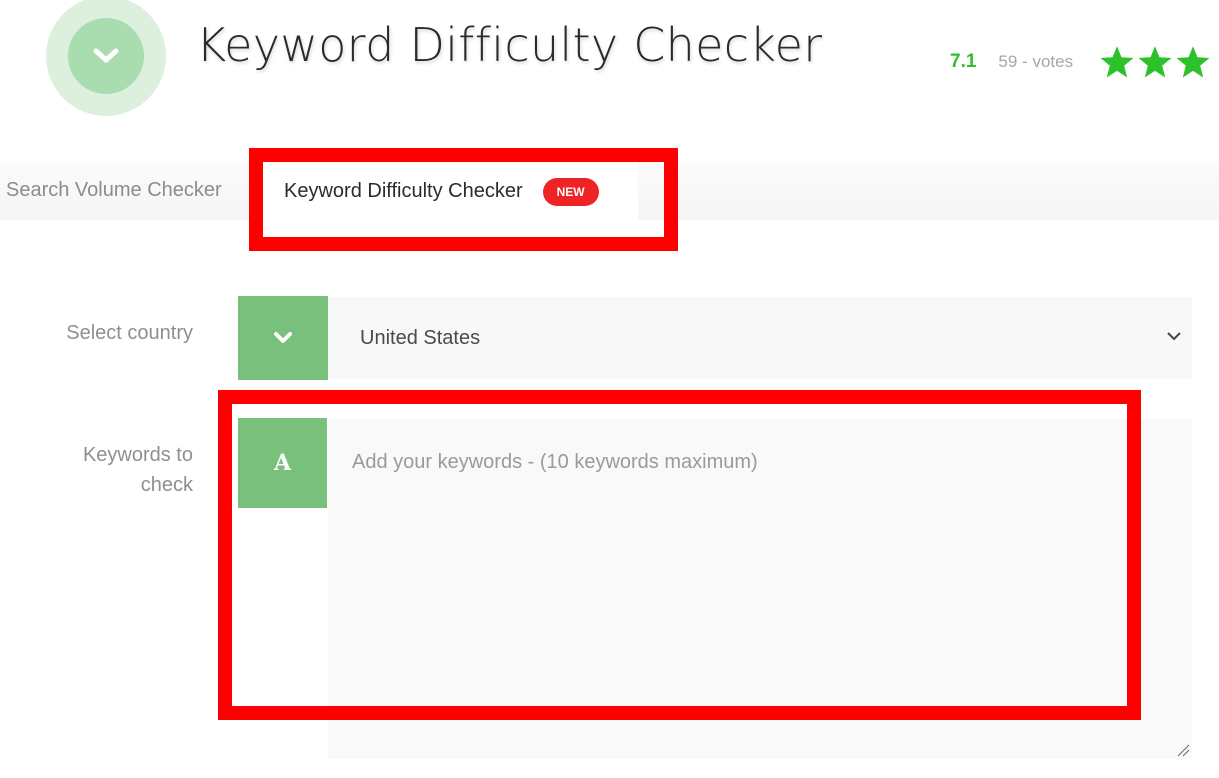 The image size is (1219, 778). What do you see at coordinates (403, 191) in the screenshot?
I see `tab-label: Keyword Difficulty Checker` at bounding box center [403, 191].